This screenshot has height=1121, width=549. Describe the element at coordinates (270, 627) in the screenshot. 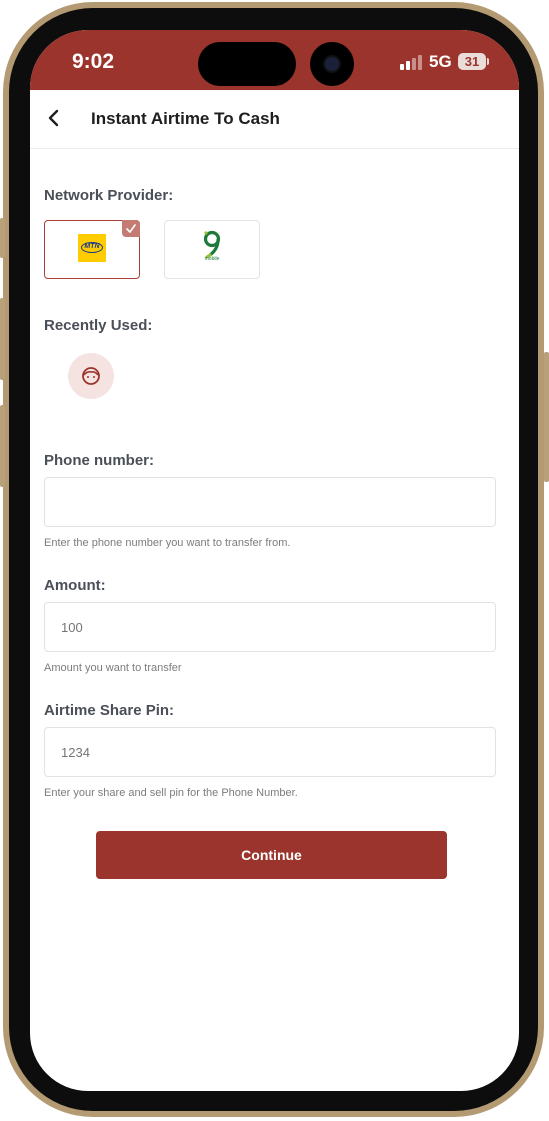

I see `amount-input` at that location.